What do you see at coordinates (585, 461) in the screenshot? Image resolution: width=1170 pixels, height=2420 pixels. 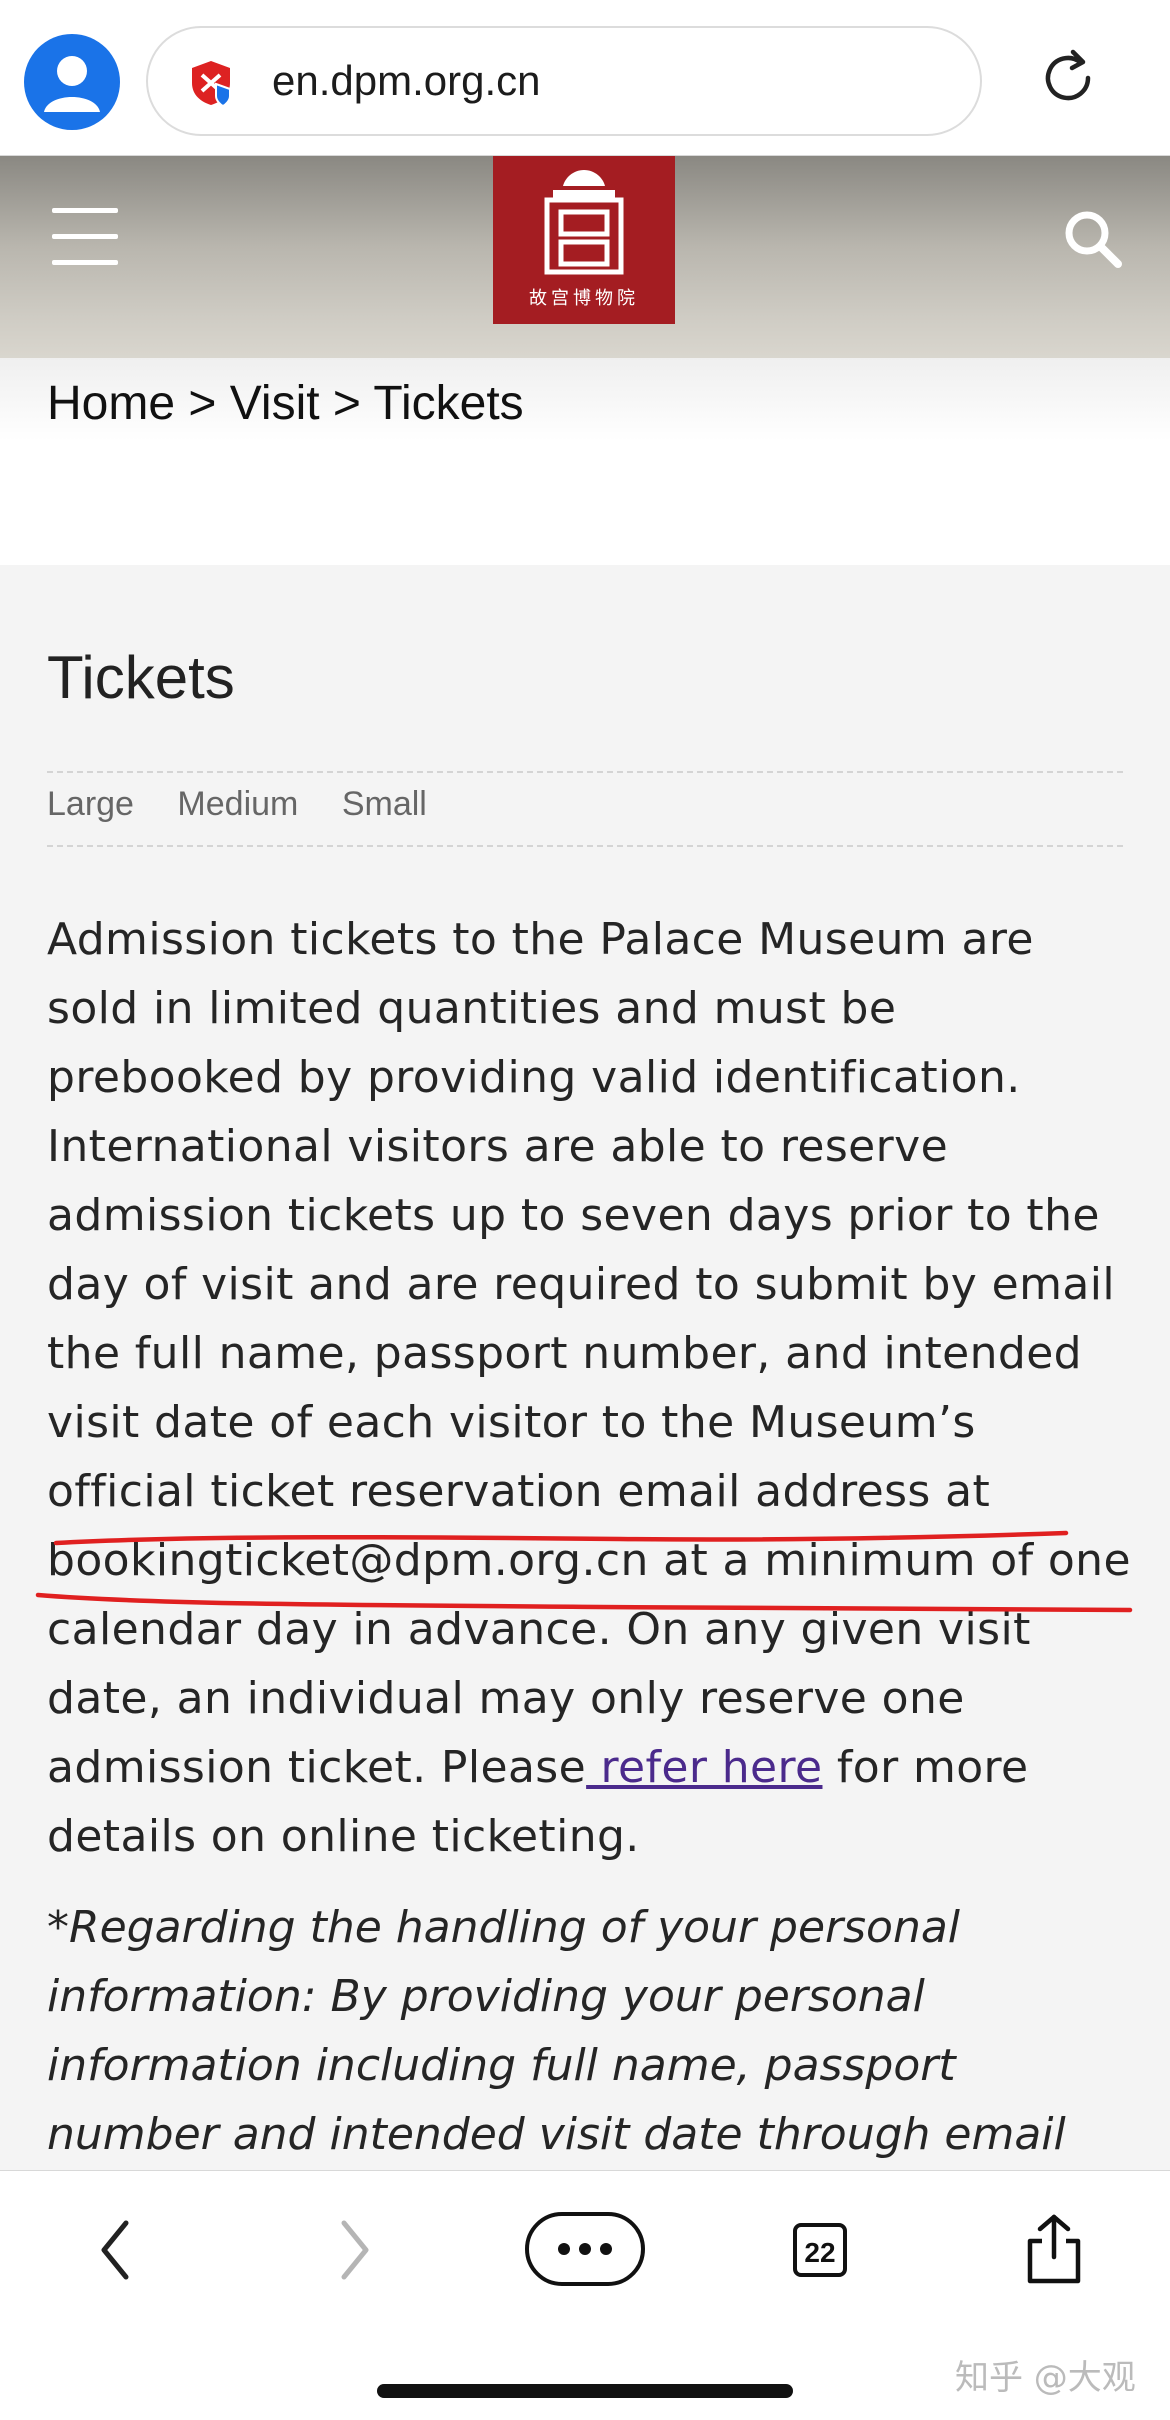 I see `breadcrumb-area: Home > Visit > Tickets` at bounding box center [585, 461].